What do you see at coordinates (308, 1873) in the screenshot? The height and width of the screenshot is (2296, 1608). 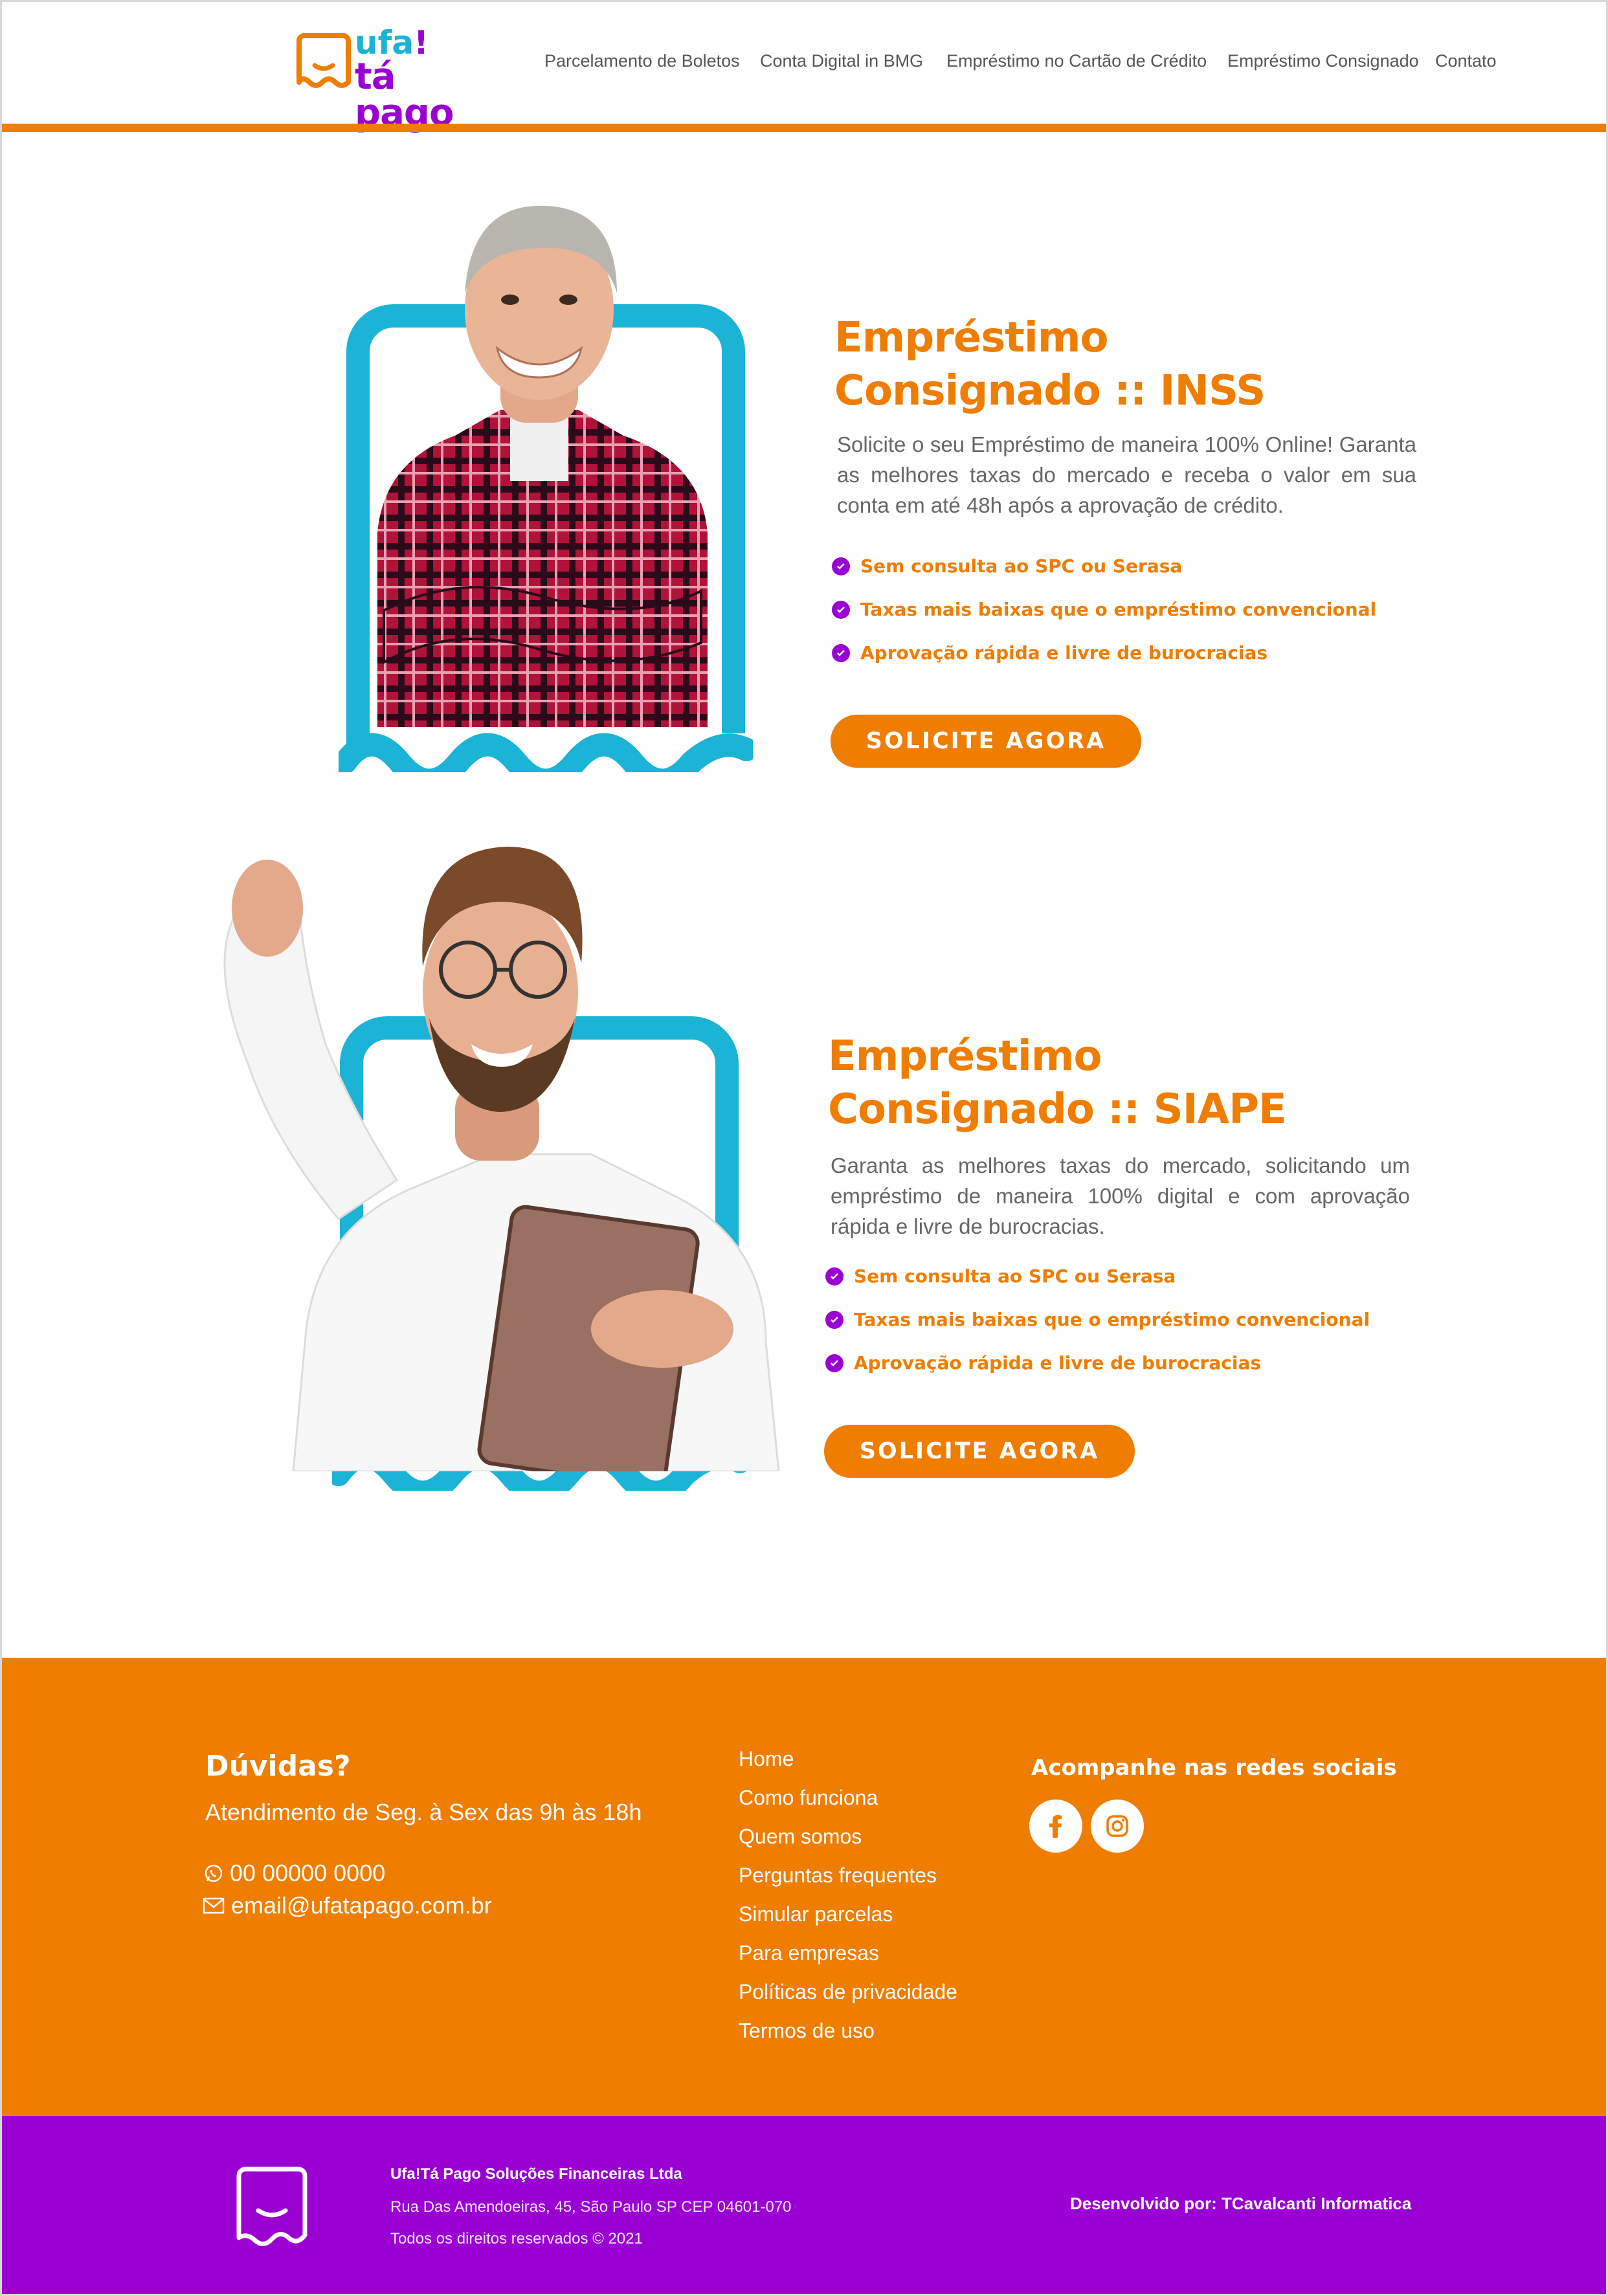 I see `phone-number: 00 00000 0000` at bounding box center [308, 1873].